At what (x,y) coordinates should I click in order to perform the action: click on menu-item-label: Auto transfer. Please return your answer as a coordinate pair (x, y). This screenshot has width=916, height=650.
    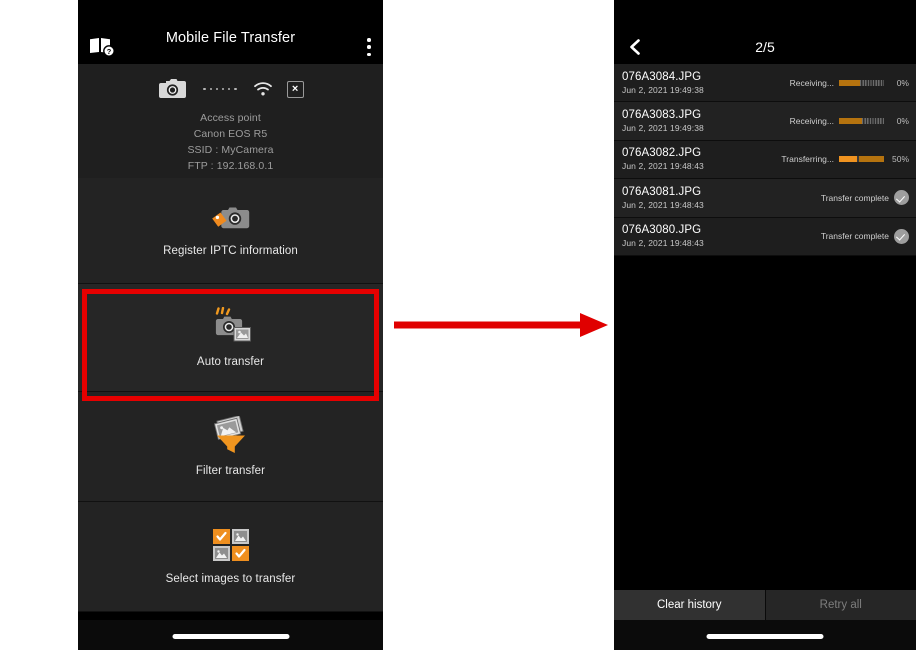
    Looking at the image, I should click on (230, 362).